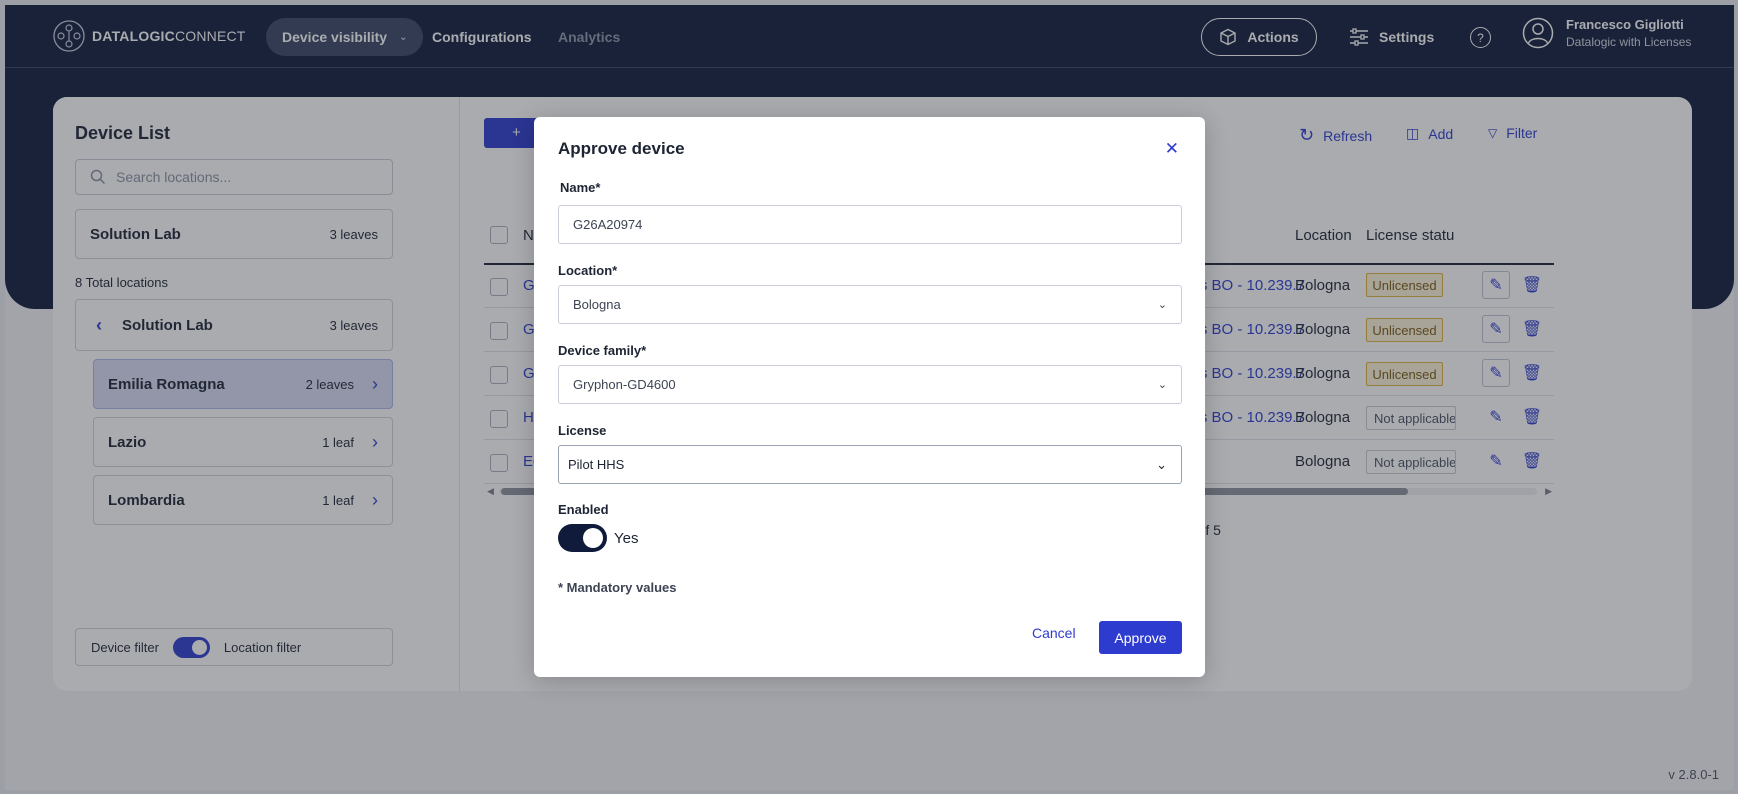 The width and height of the screenshot is (1738, 794). I want to click on enabled-value: Yes, so click(626, 538).